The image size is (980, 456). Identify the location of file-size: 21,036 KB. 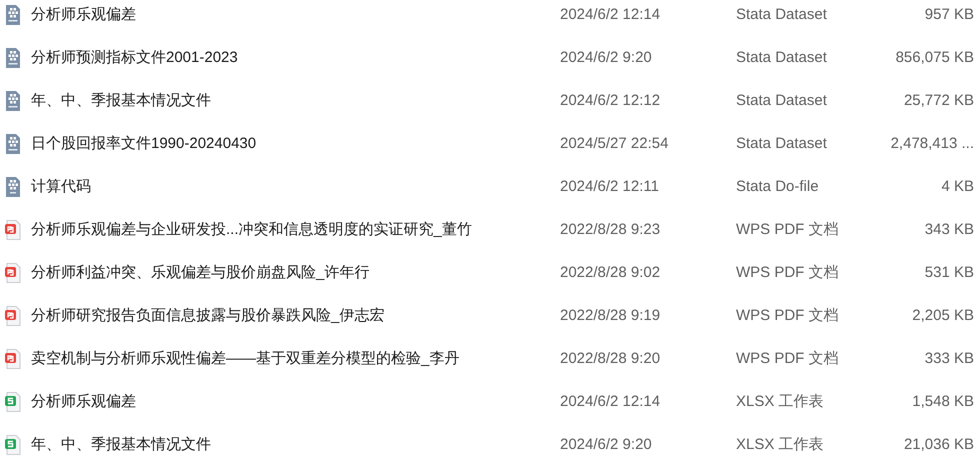
(938, 444).